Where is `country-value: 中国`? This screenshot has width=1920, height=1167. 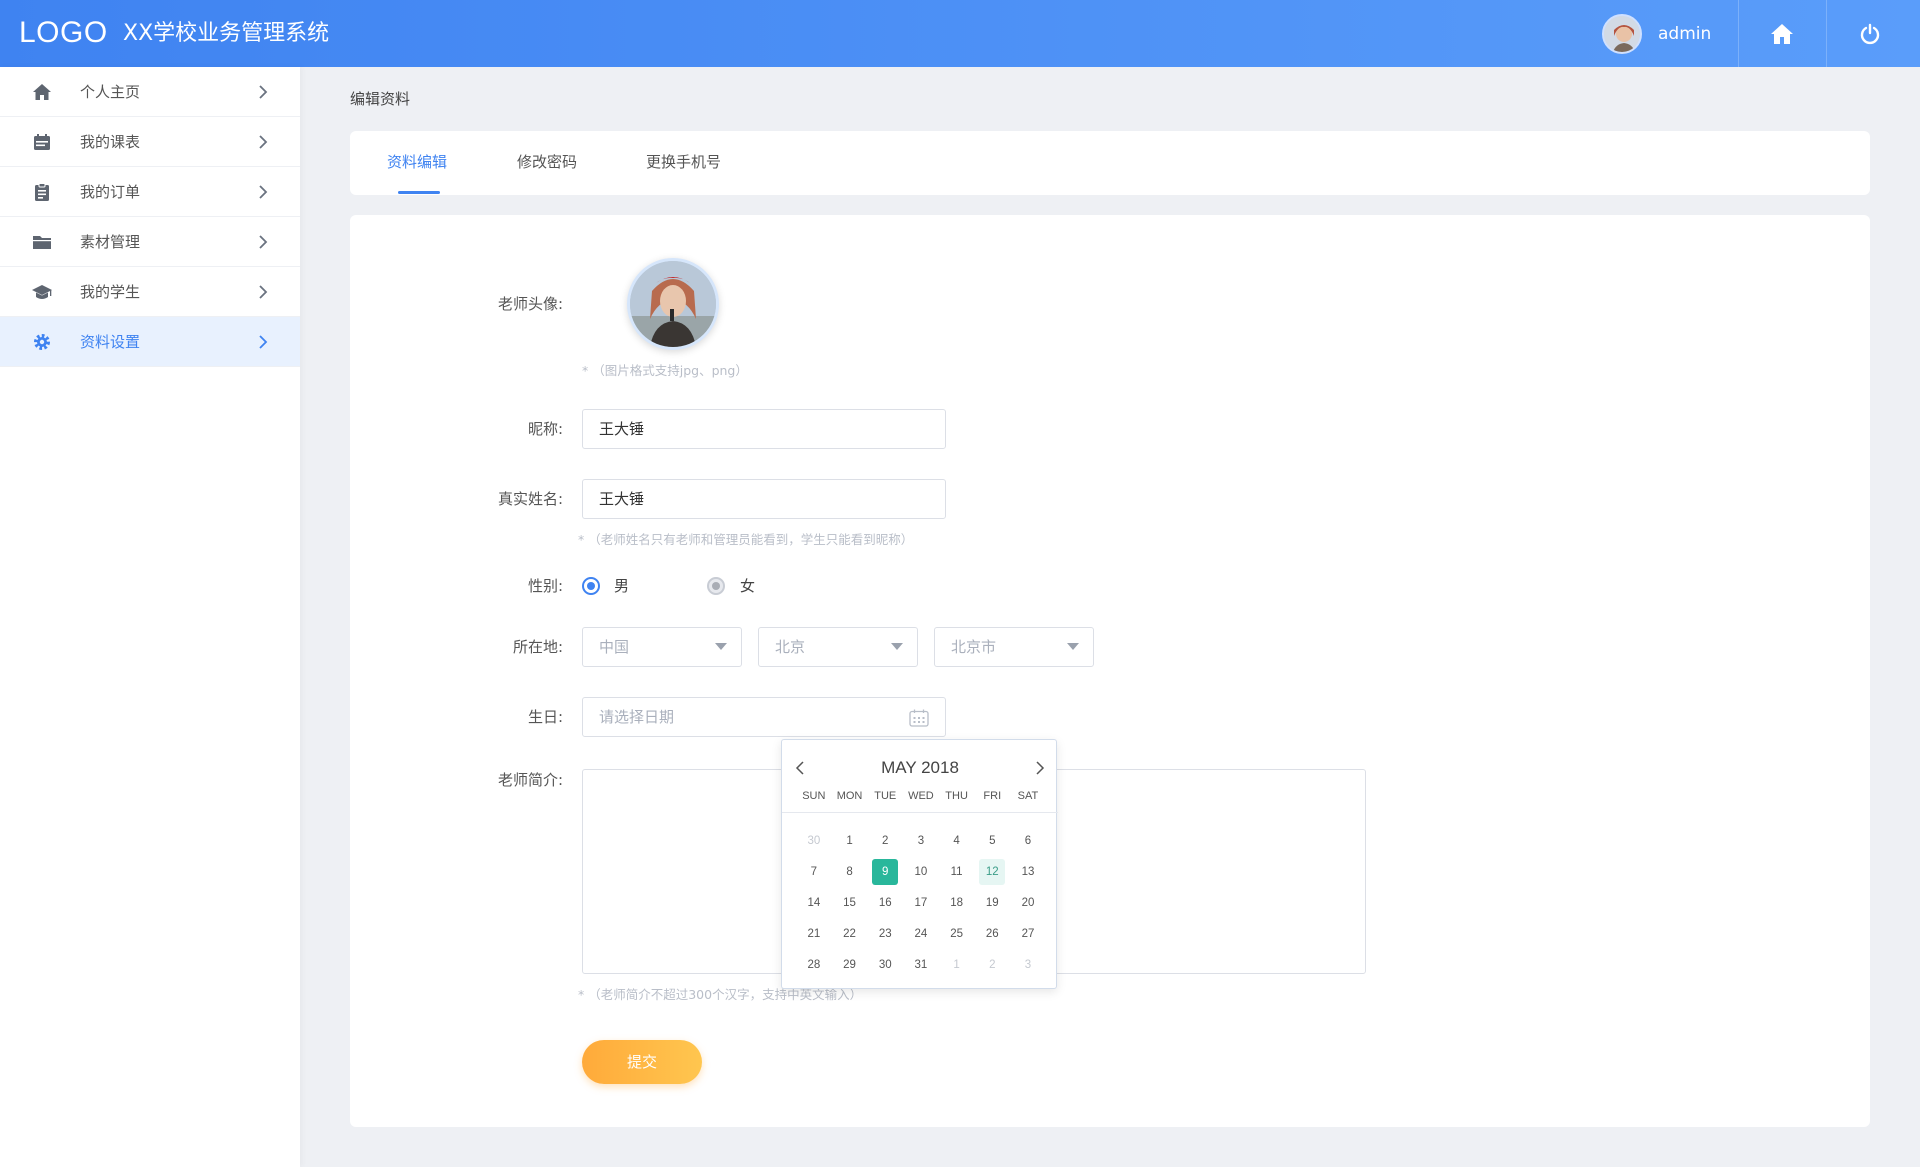 country-value: 中国 is located at coordinates (614, 647).